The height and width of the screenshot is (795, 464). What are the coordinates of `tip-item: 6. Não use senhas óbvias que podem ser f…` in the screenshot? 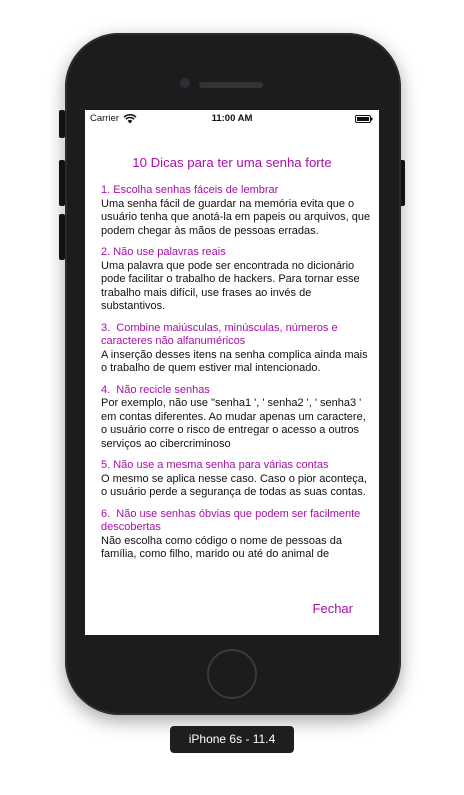 It's located at (237, 535).